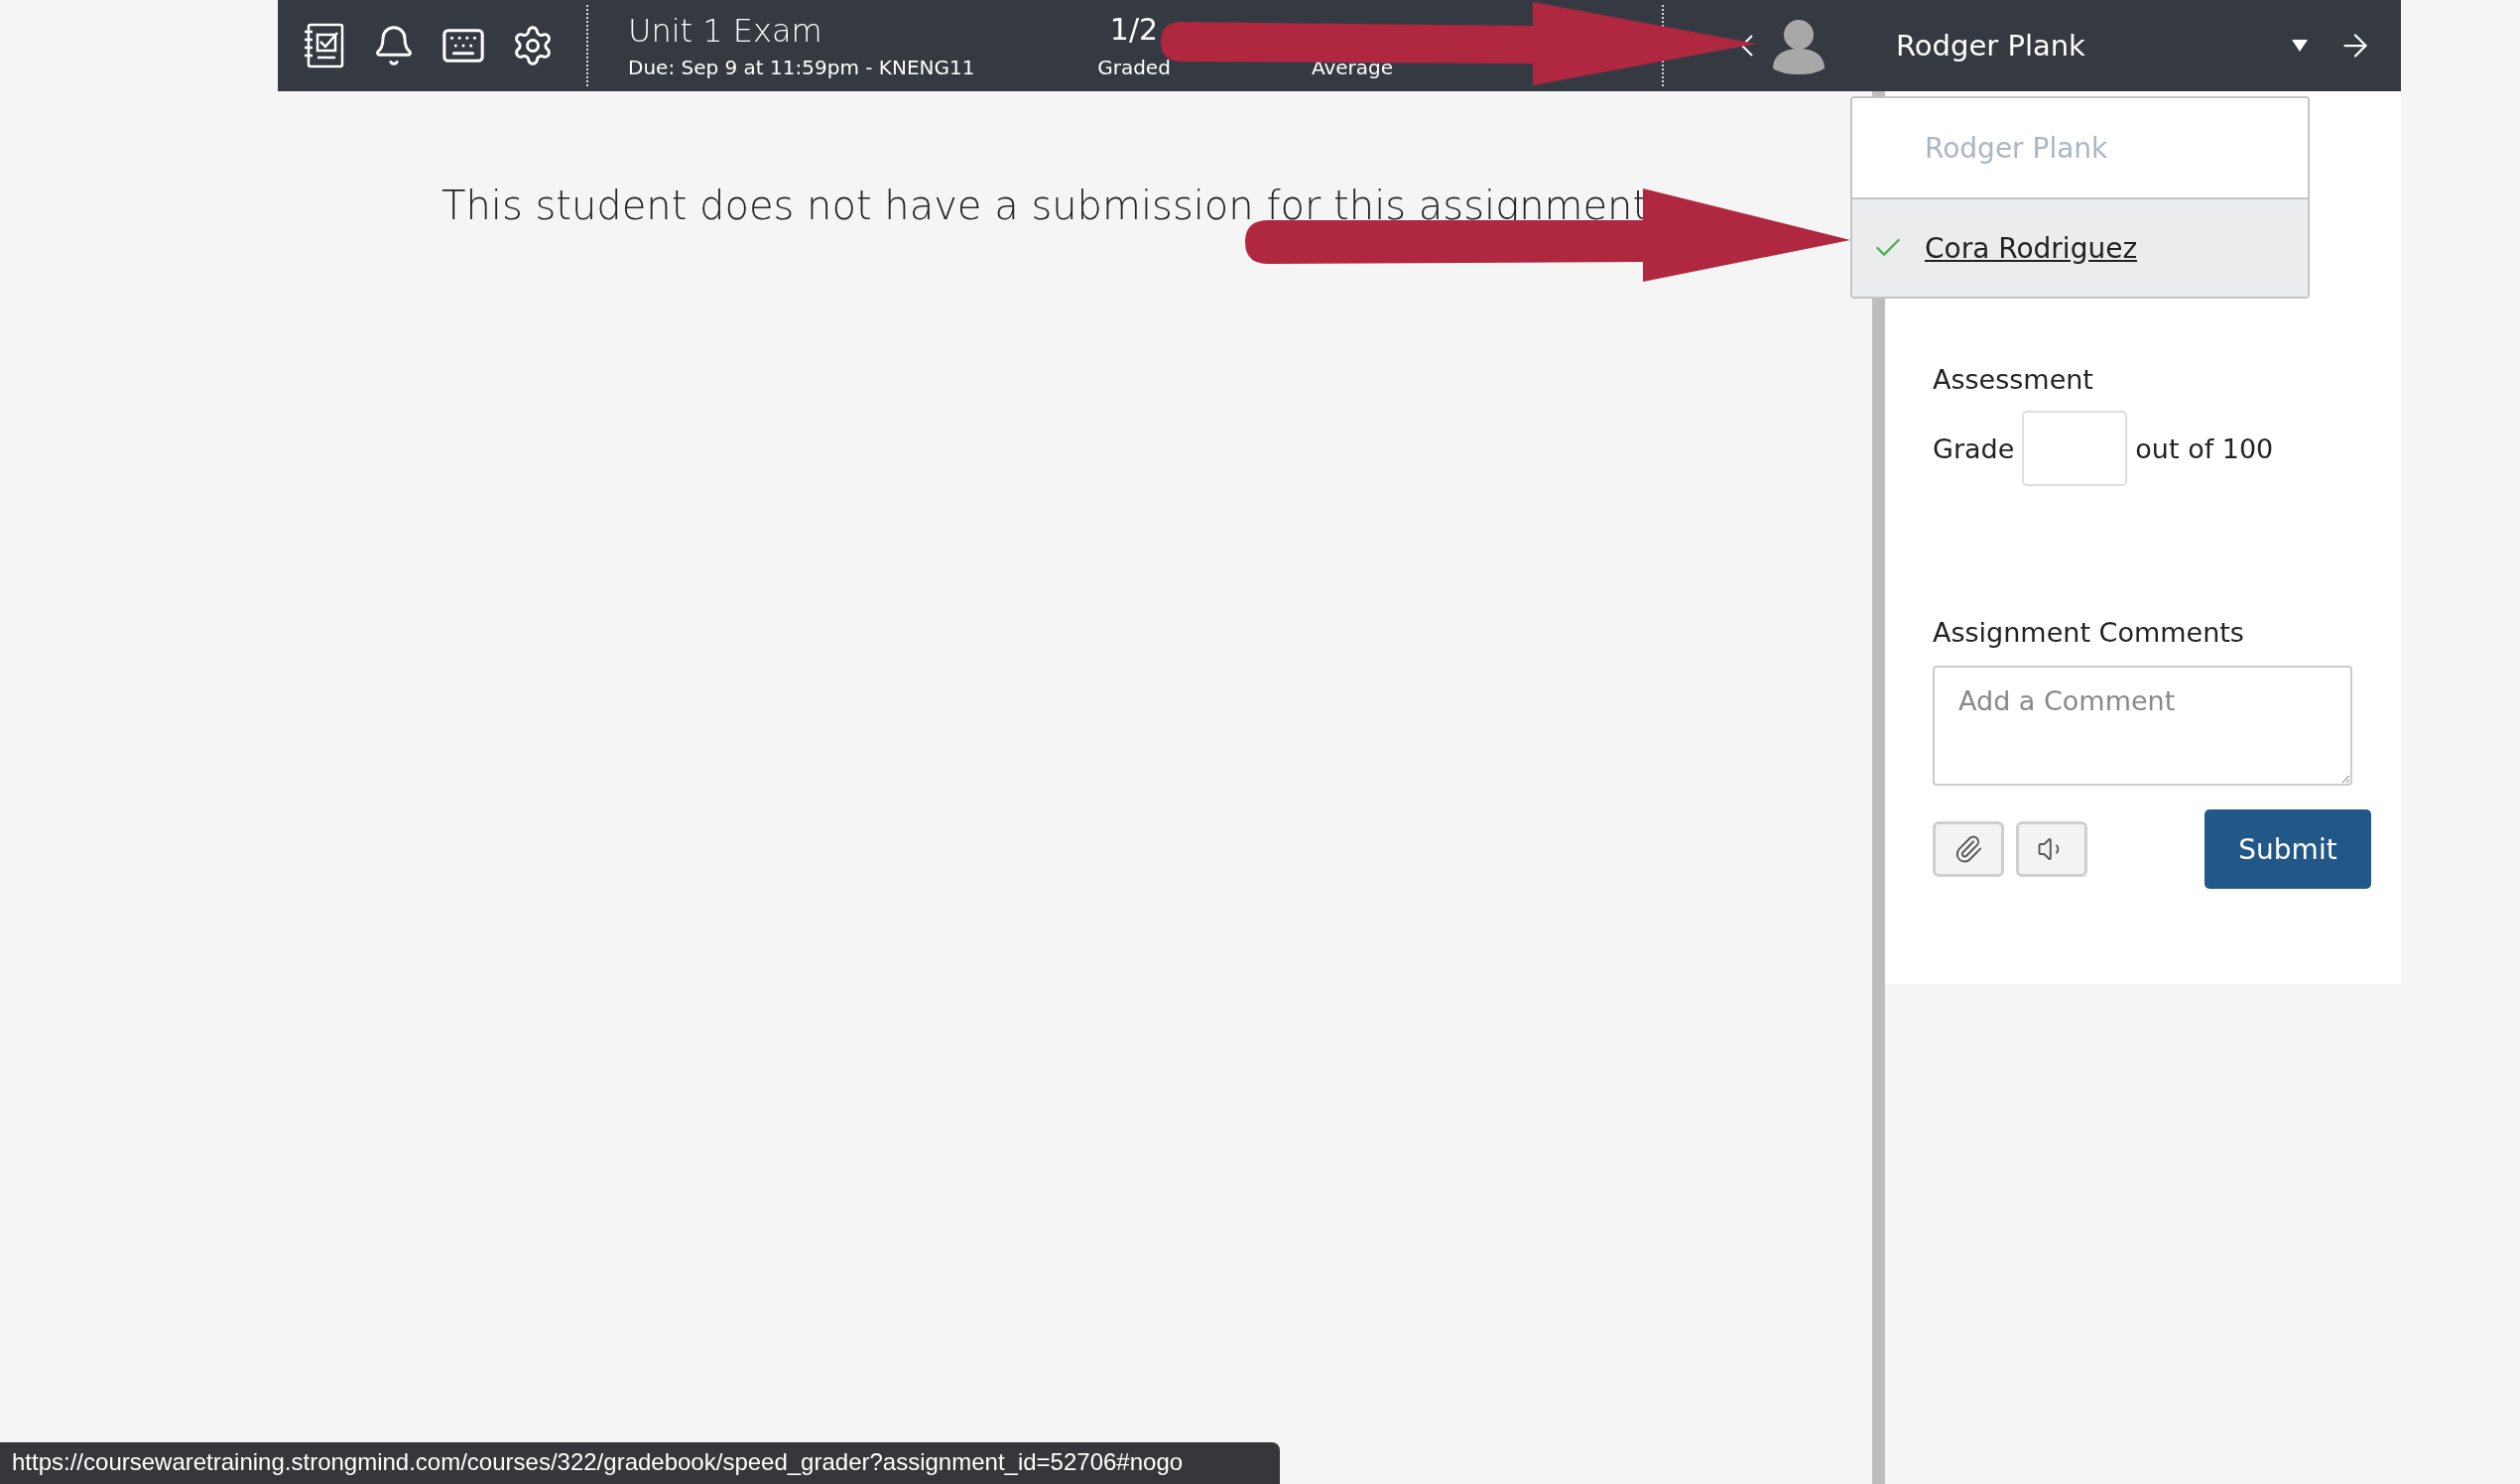  What do you see at coordinates (1134, 67) in the screenshot?
I see `stat-label: Graded` at bounding box center [1134, 67].